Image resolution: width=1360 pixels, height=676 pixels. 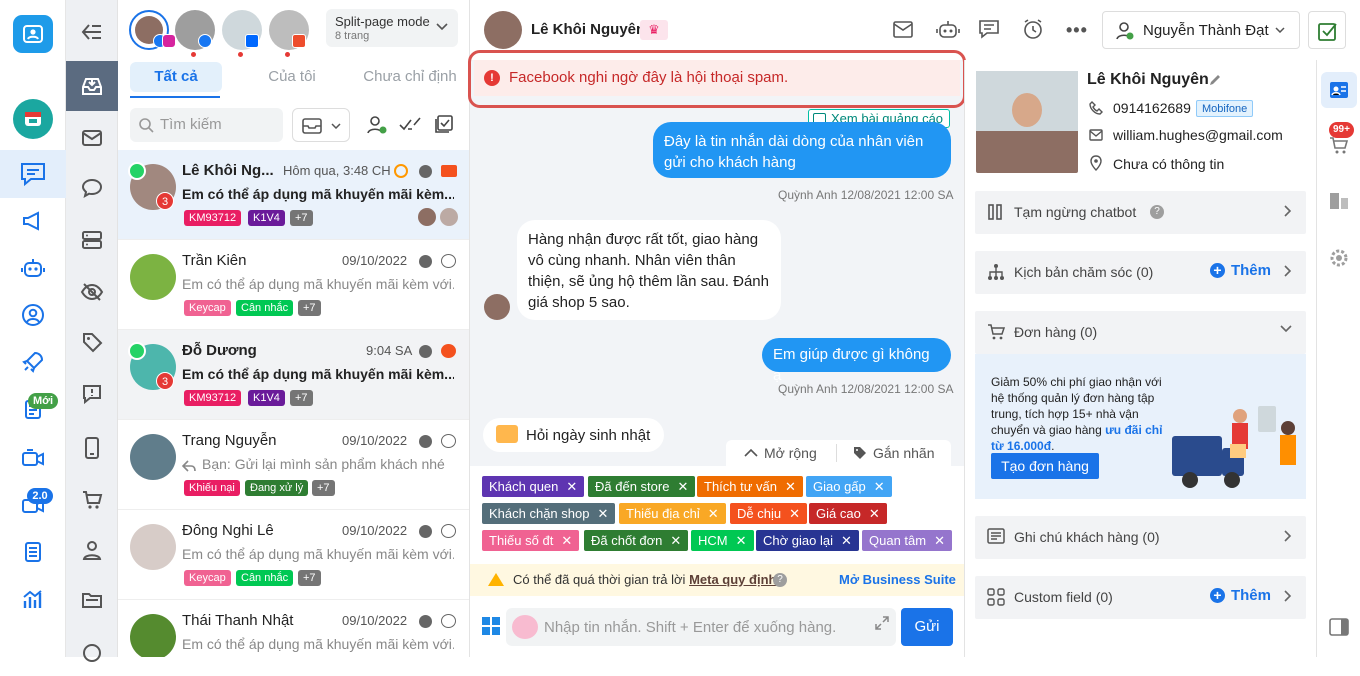 What do you see at coordinates (1140, 537) in the screenshot?
I see `customer-notes-row: Ghi chú khách hàng (0)` at bounding box center [1140, 537].